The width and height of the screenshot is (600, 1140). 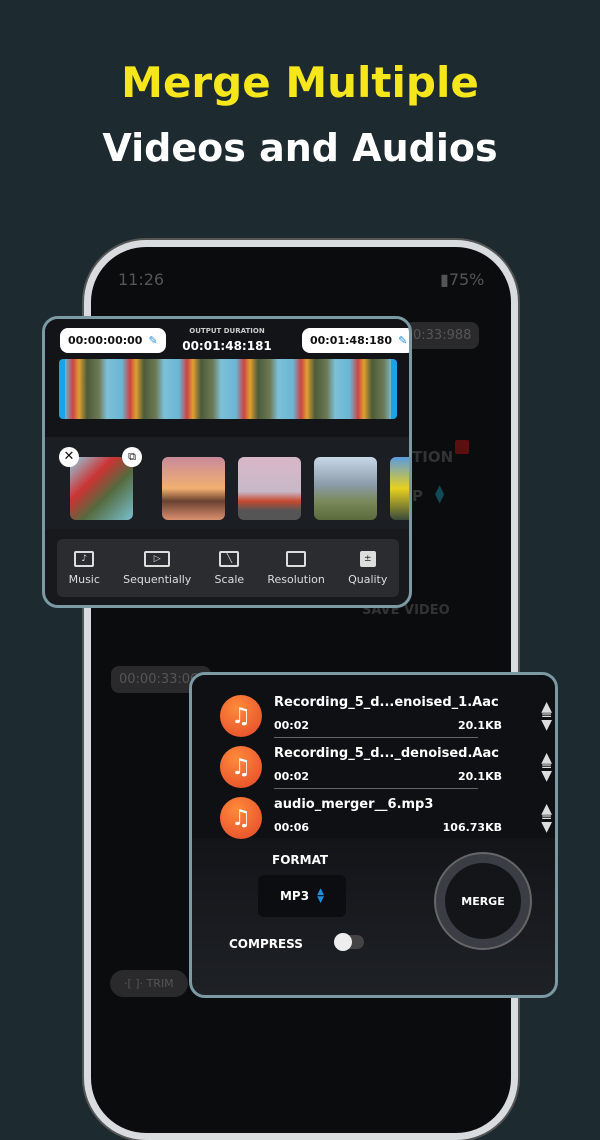 What do you see at coordinates (483, 901) in the screenshot?
I see `merge-button: MERGE` at bounding box center [483, 901].